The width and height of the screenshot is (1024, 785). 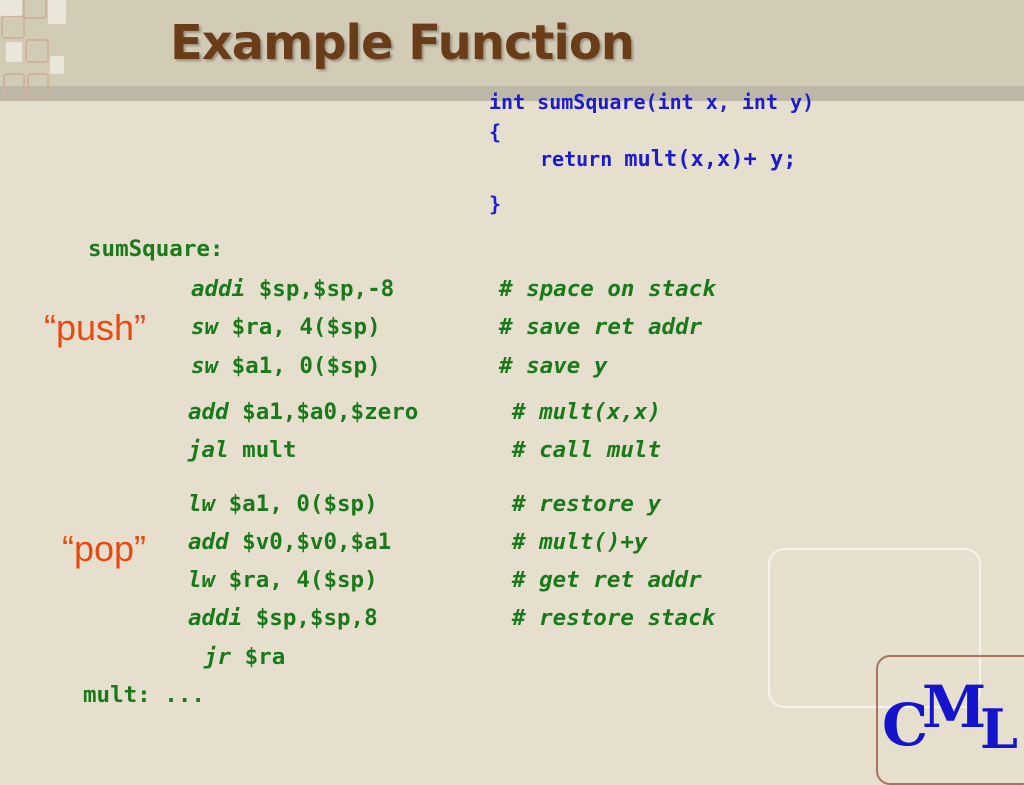 I want to click on asm-push-comment-3: # save y, so click(x=553, y=366).